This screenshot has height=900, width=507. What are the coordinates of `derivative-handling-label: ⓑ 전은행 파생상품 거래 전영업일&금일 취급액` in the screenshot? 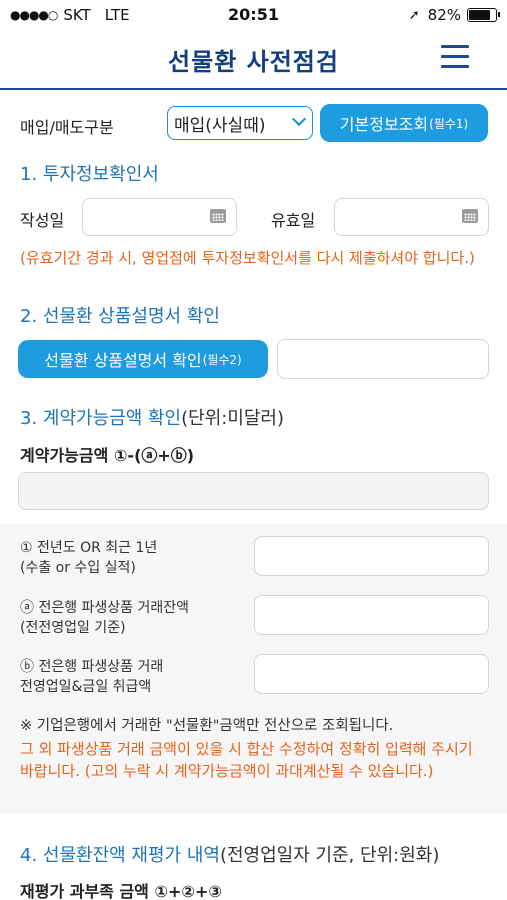 It's located at (91, 677).